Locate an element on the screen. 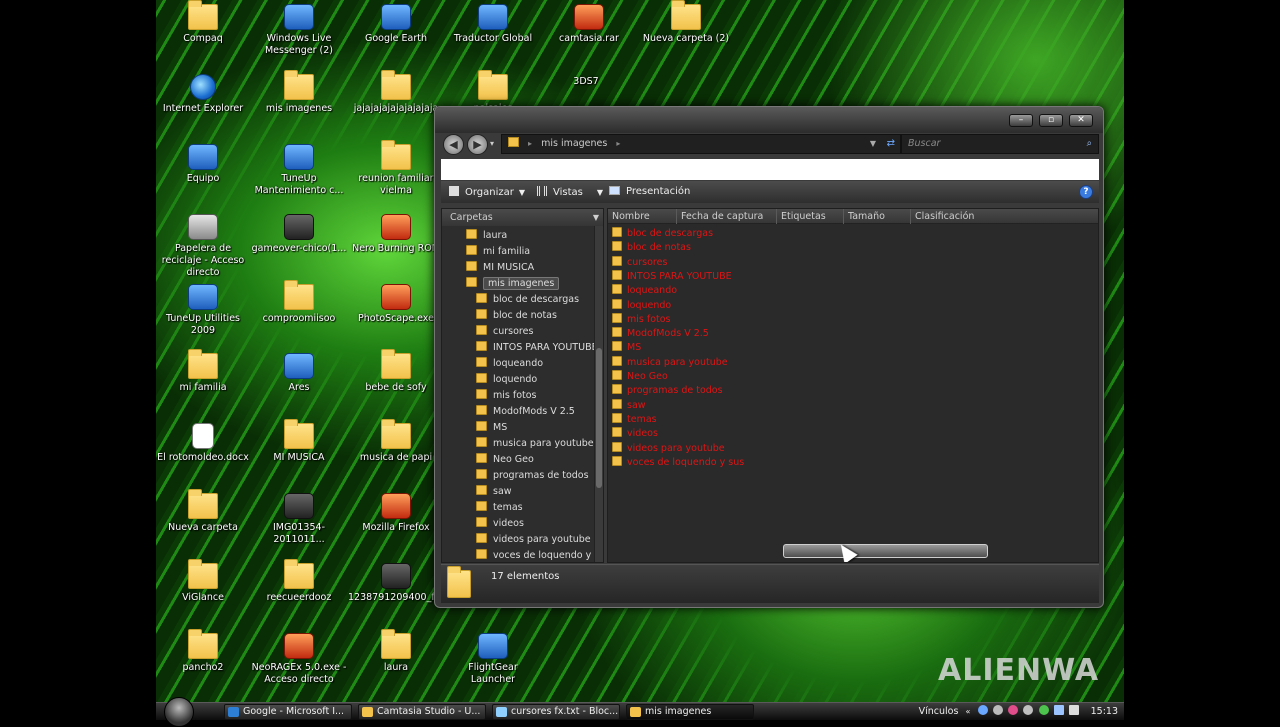  file-item: MS is located at coordinates (626, 348).